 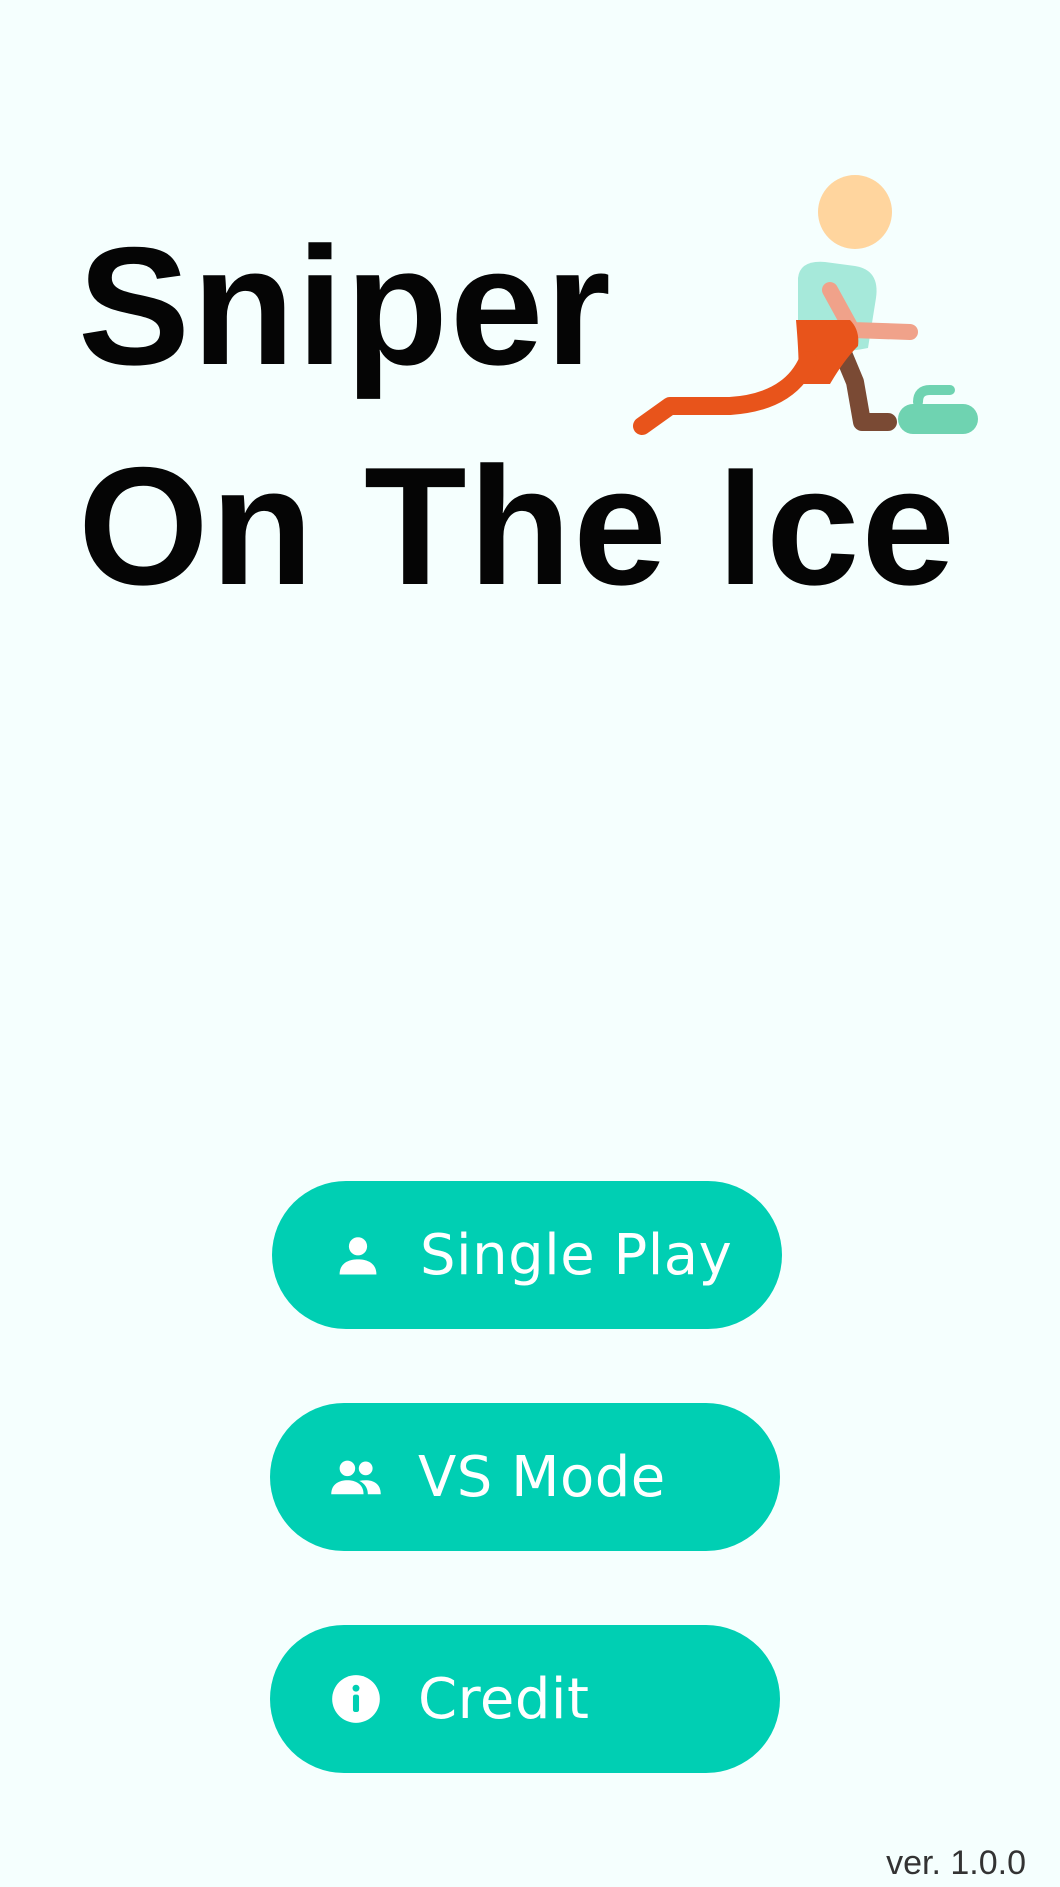 I want to click on curling-player-icon, so click(x=805, y=305).